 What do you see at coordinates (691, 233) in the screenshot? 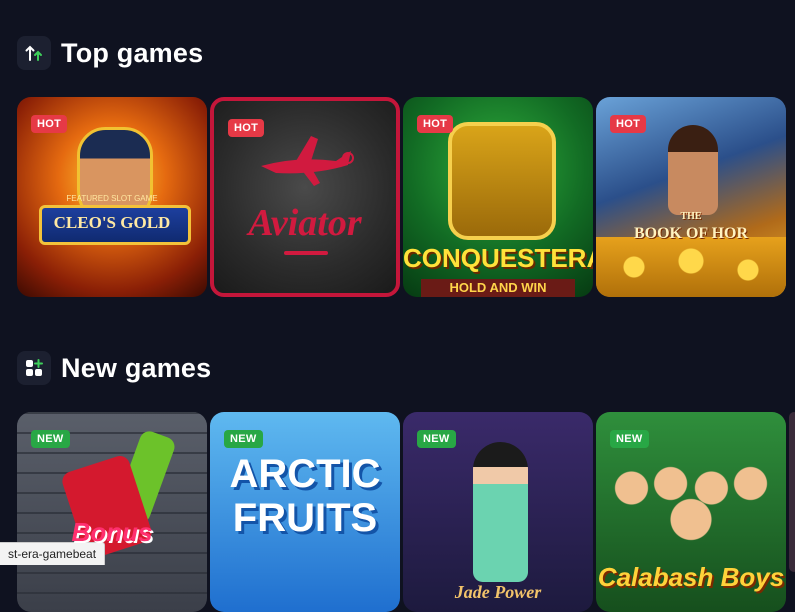
I see `game-title: BOOK OF HOR` at bounding box center [691, 233].